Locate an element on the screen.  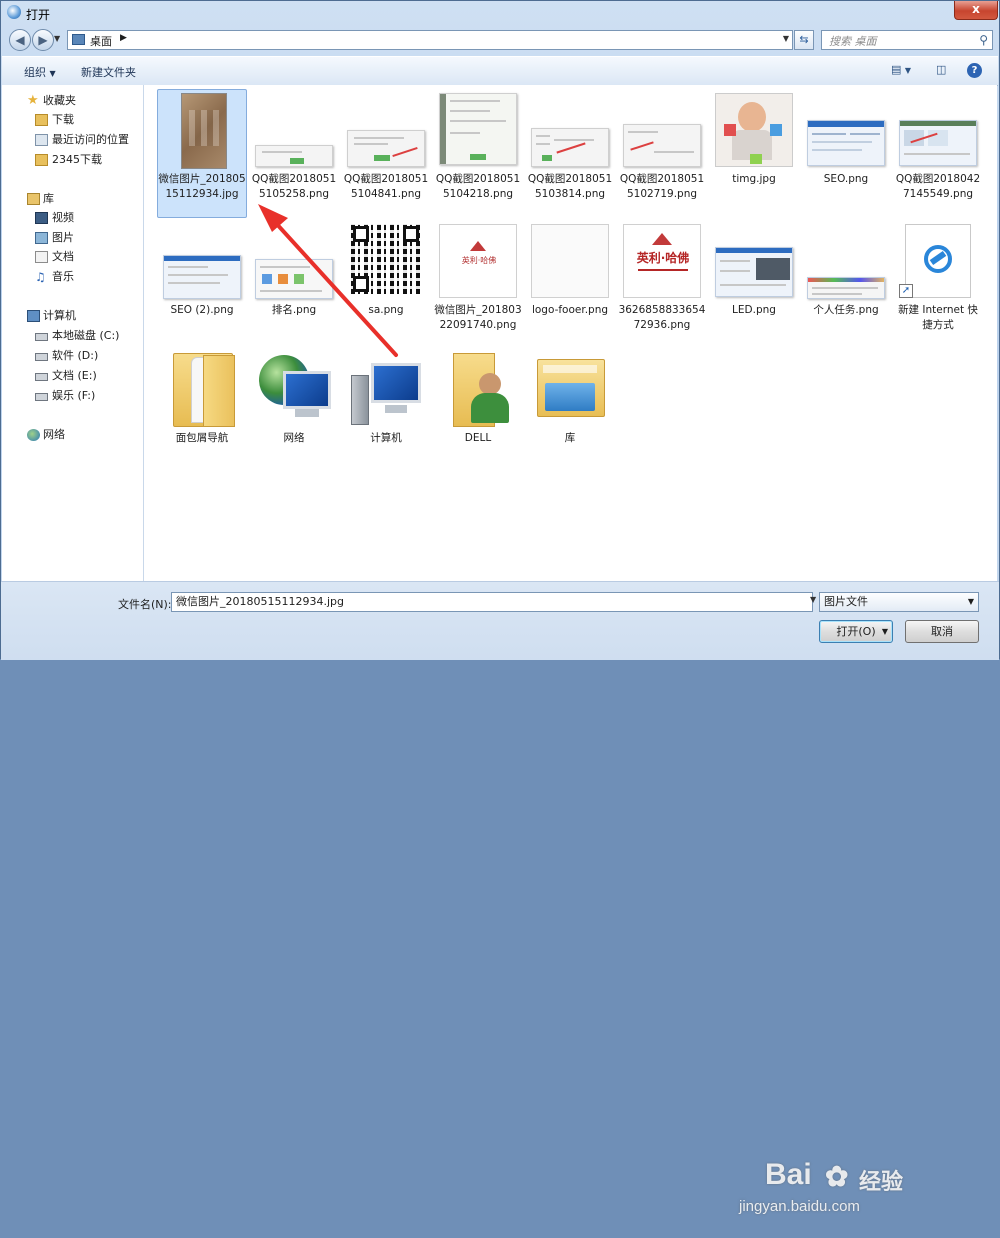
qr-code-thumbnail is located at coordinates (386, 260).